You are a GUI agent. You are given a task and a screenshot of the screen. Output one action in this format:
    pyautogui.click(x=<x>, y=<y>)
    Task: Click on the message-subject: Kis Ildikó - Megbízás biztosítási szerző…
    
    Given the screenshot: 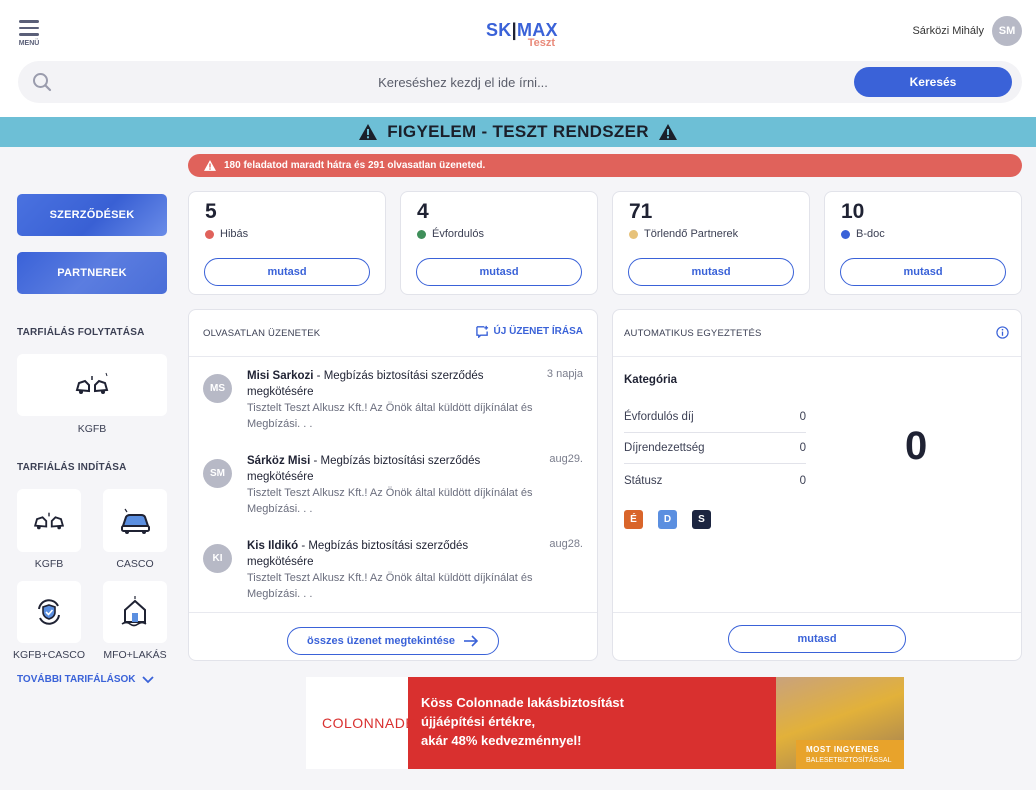 What is the action you would take?
    pyautogui.click(x=382, y=554)
    